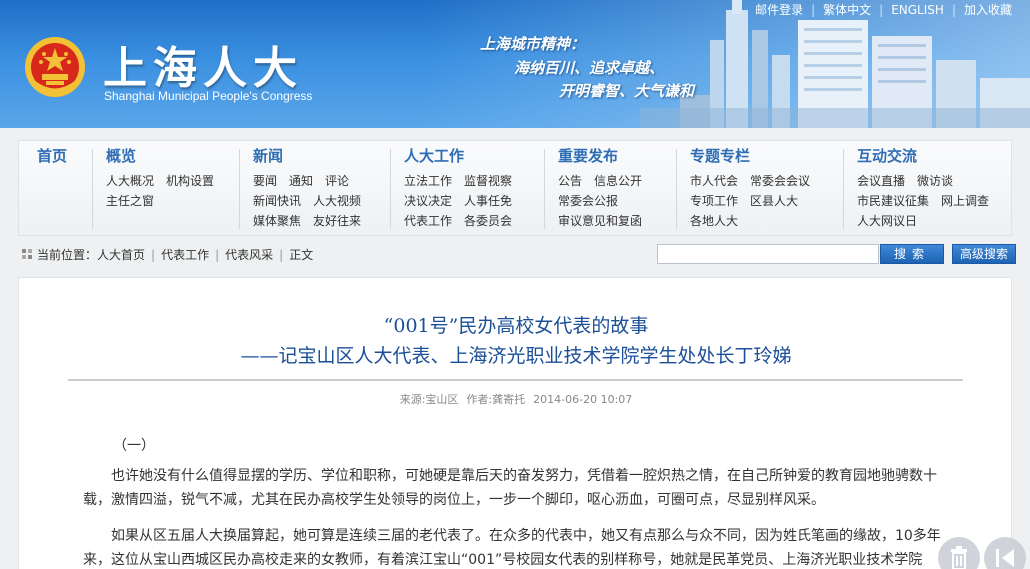 The image size is (1030, 569). I want to click on nav-item: 通知, so click(301, 181).